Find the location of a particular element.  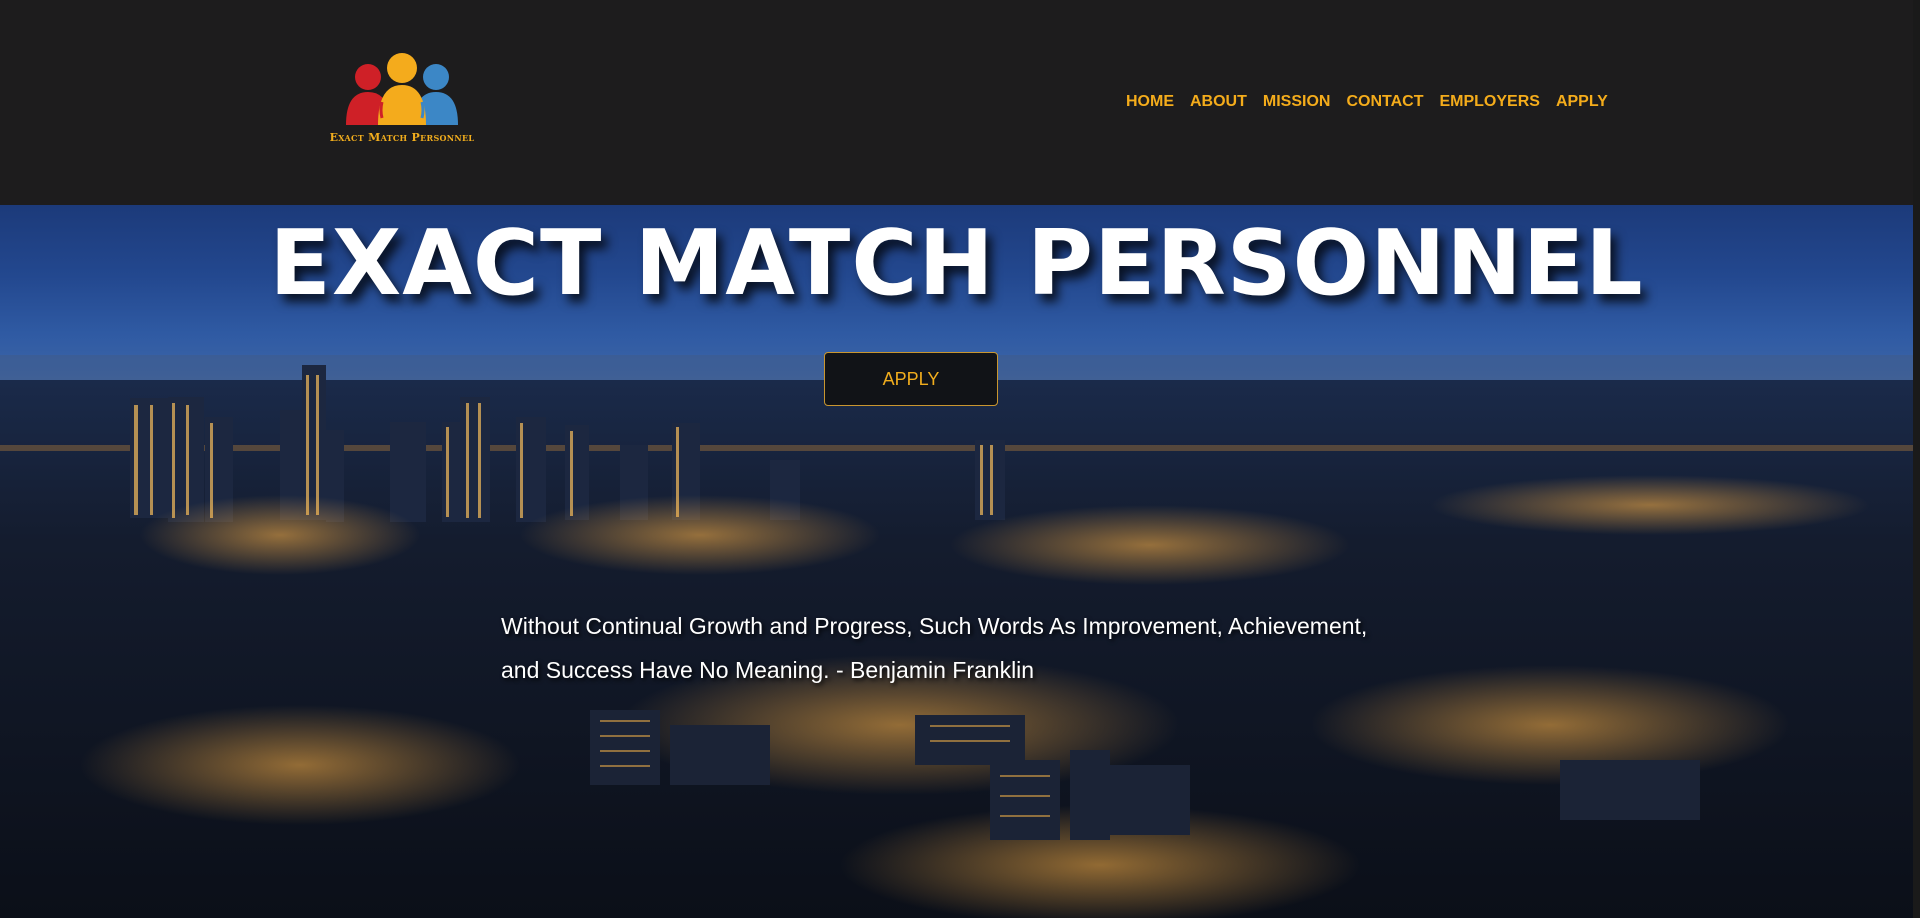

nav-employers: EMPLOYERS is located at coordinates (1489, 102).